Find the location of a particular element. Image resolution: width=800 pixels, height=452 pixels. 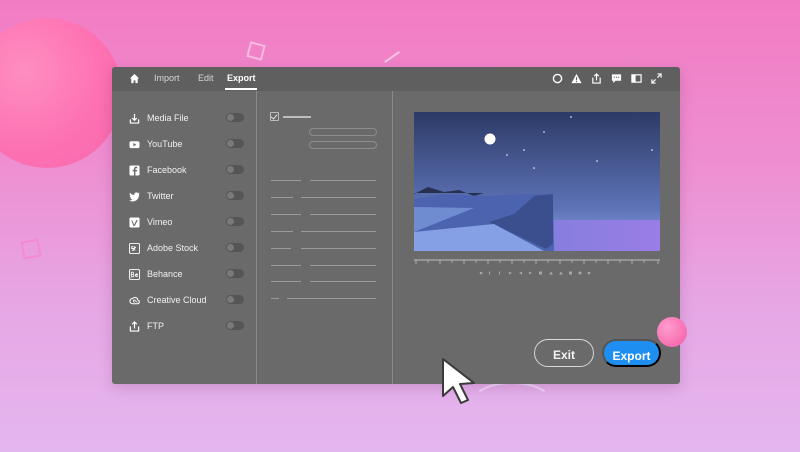

destination-facebook: Facebook is located at coordinates (184, 172).